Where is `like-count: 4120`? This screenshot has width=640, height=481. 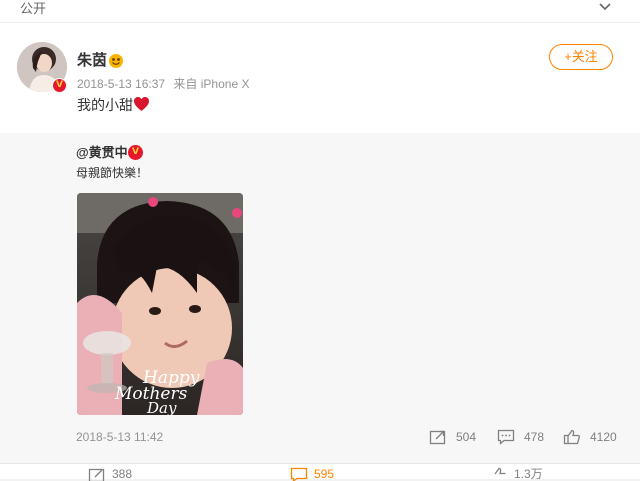
like-count: 4120 is located at coordinates (591, 437).